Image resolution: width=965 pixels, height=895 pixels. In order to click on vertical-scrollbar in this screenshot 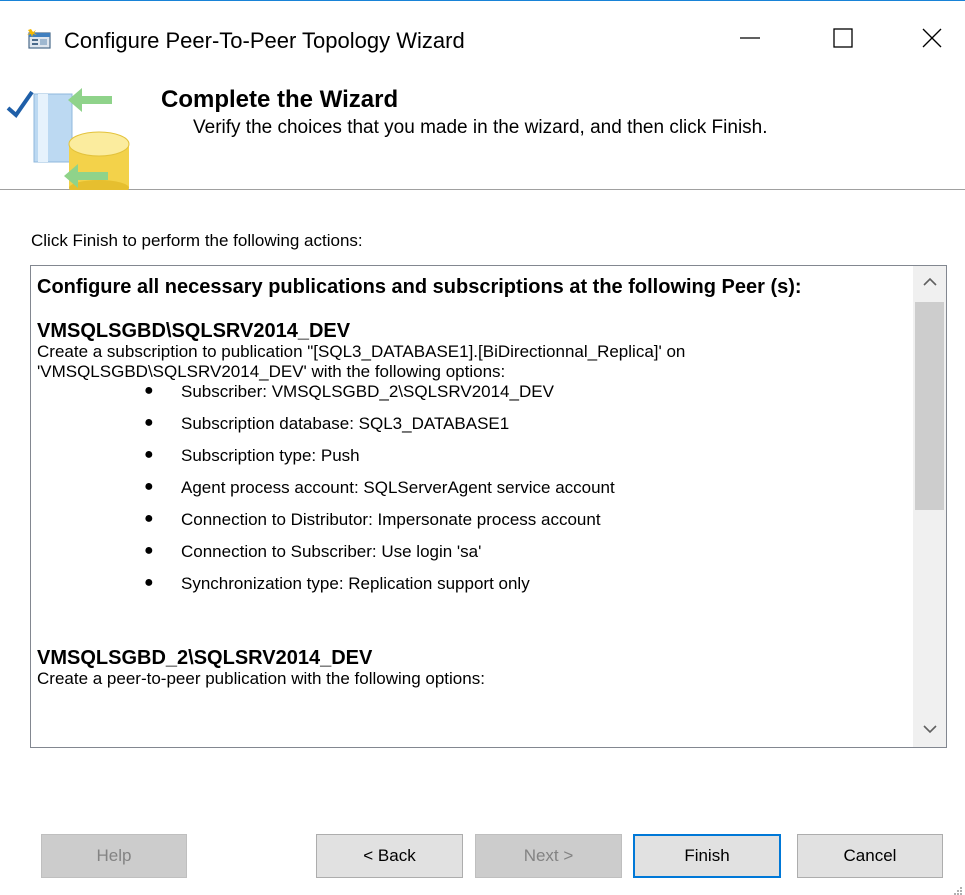, I will do `click(929, 506)`.